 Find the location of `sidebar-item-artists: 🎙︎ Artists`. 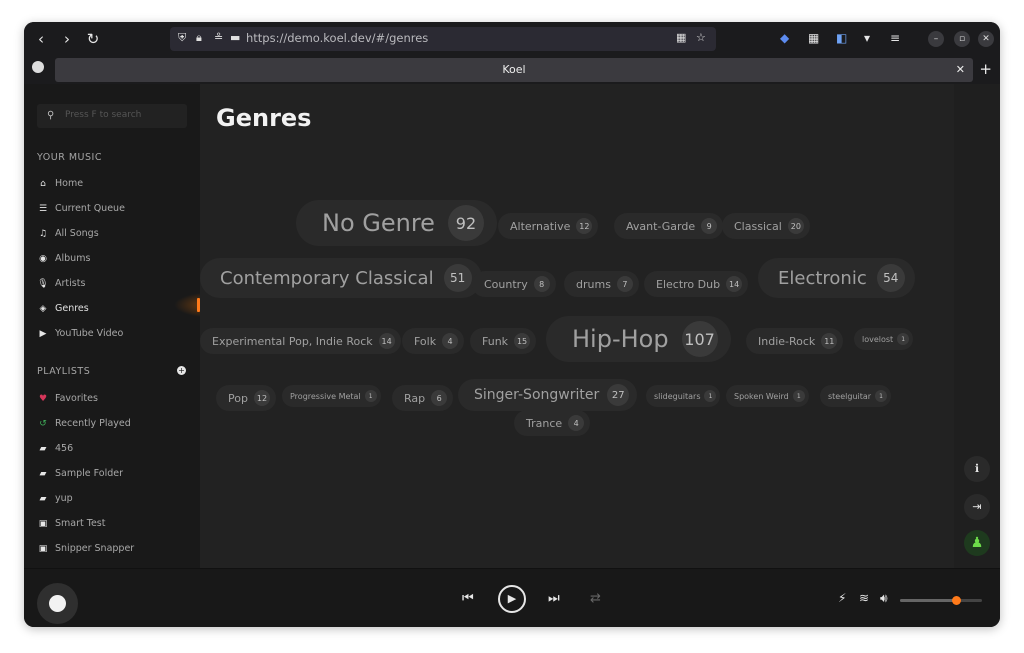

sidebar-item-artists: 🎙︎ Artists is located at coordinates (61, 285).